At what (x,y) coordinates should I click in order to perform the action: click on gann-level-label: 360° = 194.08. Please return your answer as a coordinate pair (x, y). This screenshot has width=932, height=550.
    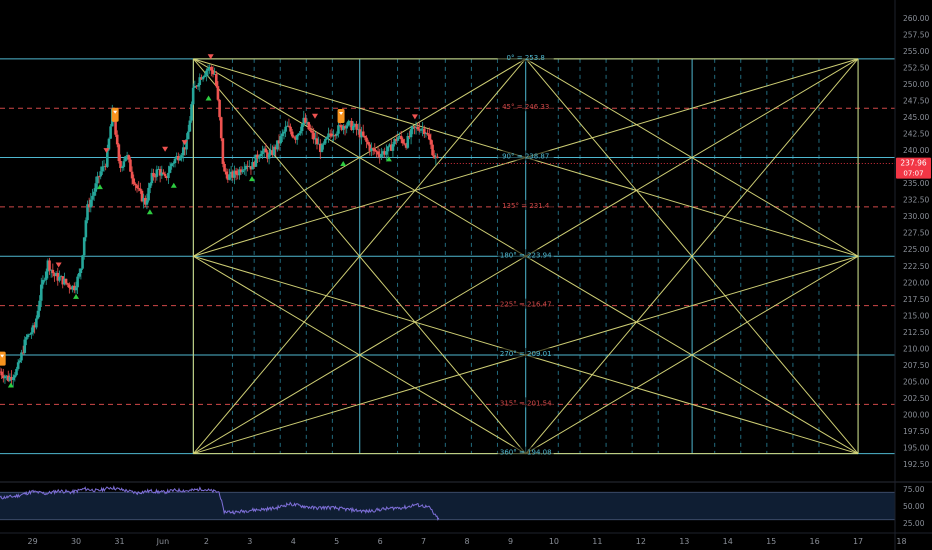
    Looking at the image, I should click on (526, 453).